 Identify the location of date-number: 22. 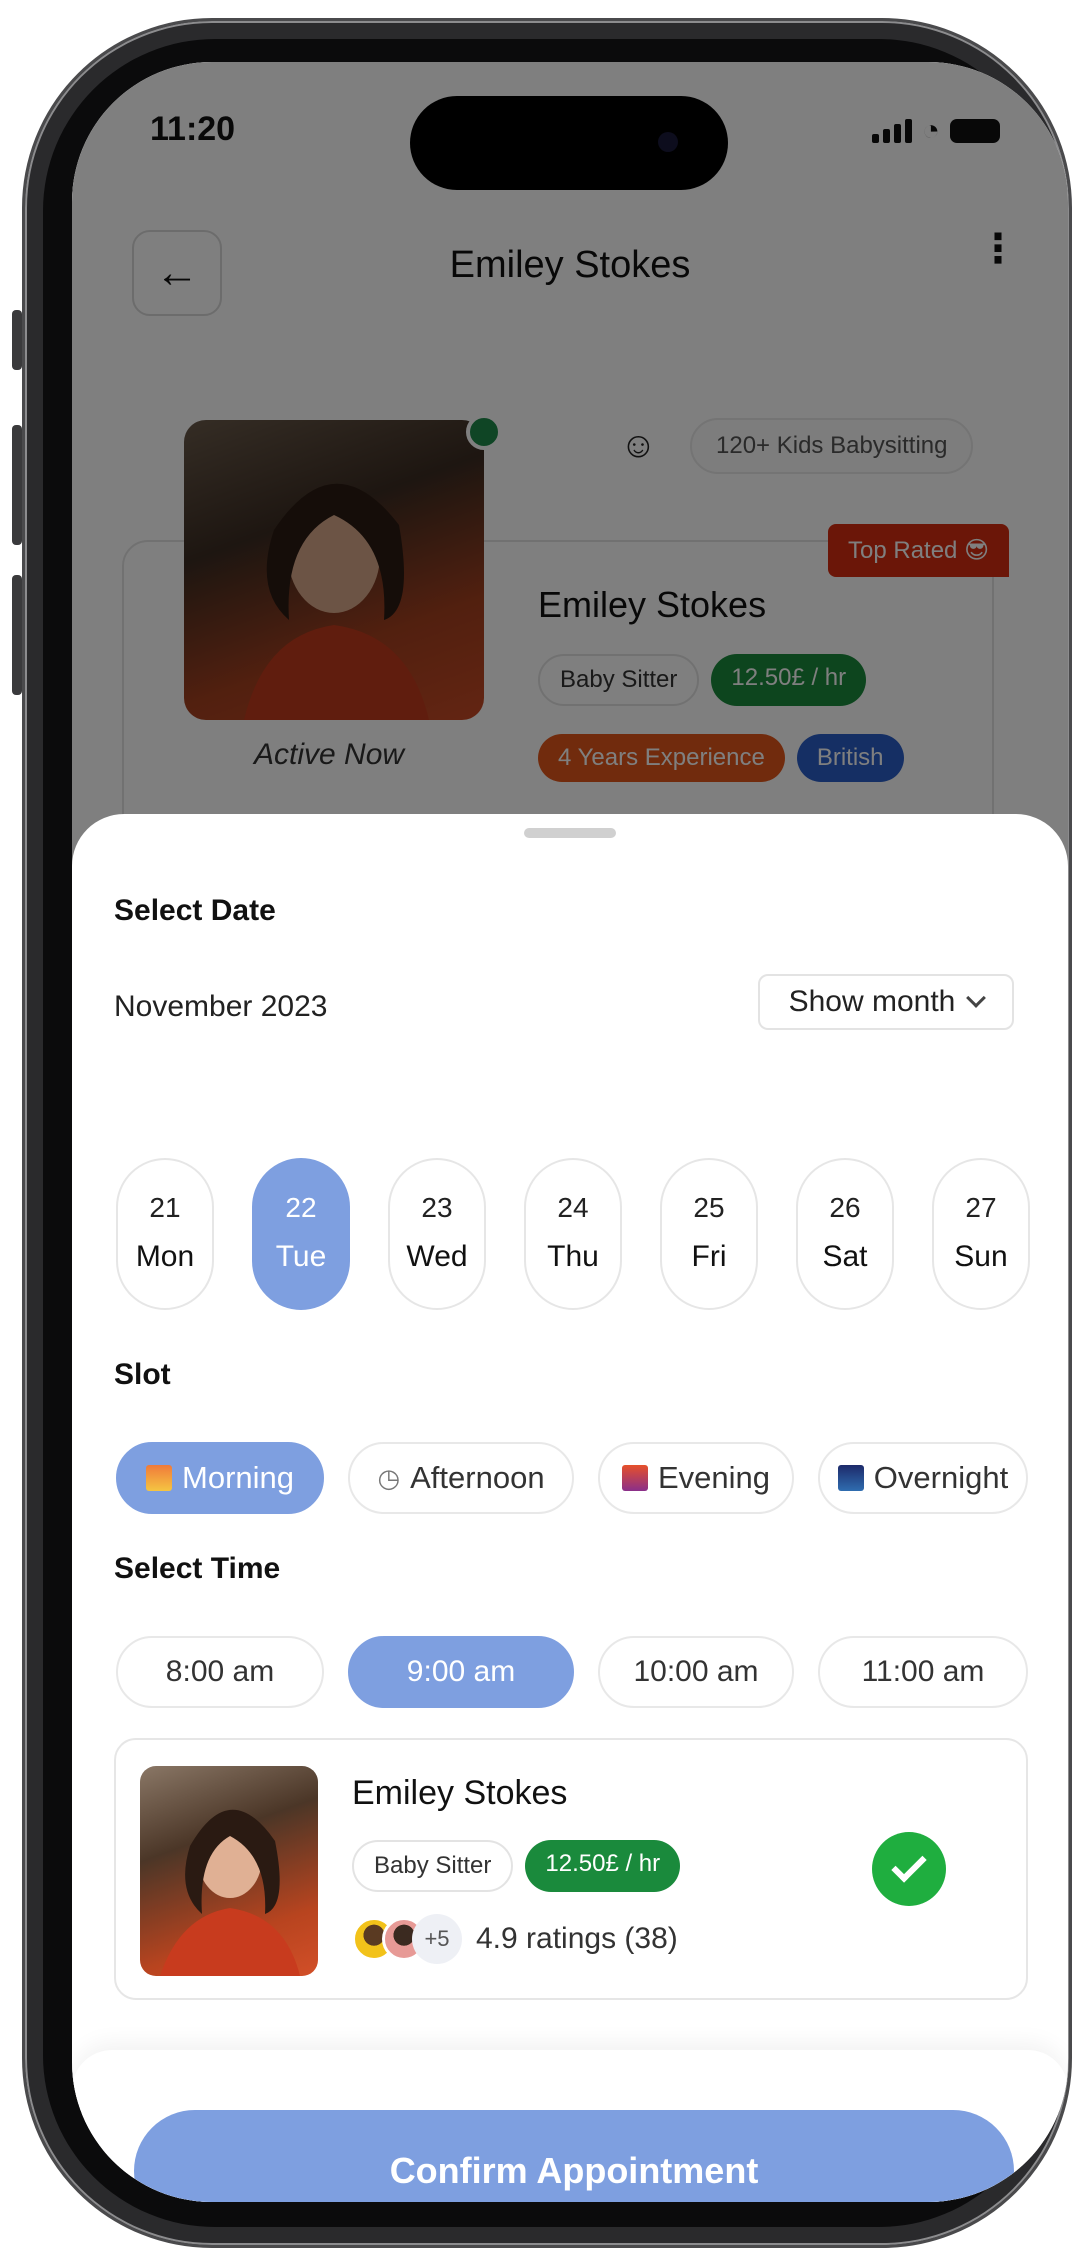
(301, 1207).